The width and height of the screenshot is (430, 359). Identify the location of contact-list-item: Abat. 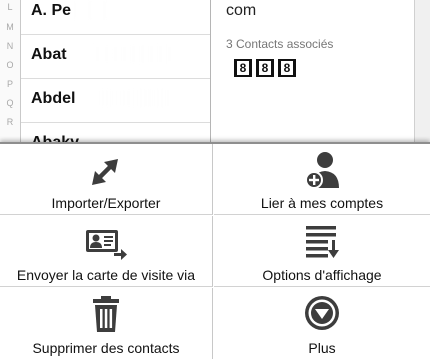
(115, 56).